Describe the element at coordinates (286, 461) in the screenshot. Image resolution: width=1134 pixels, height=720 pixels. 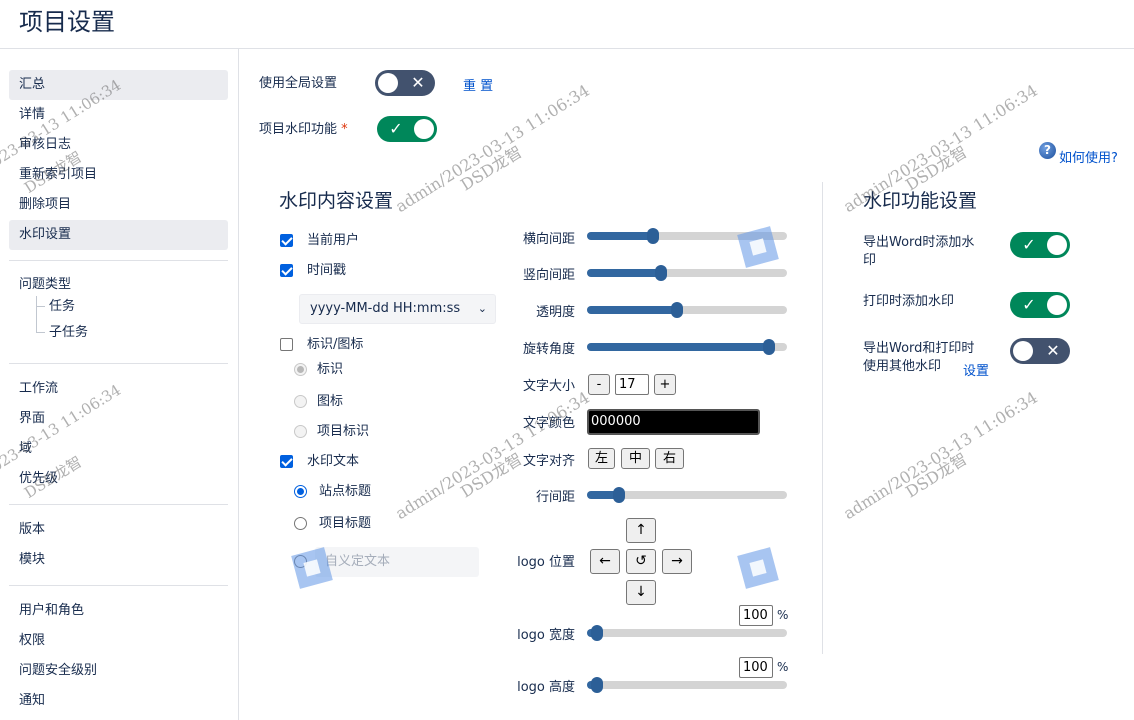
I see `watermark-text-checkbox` at that location.